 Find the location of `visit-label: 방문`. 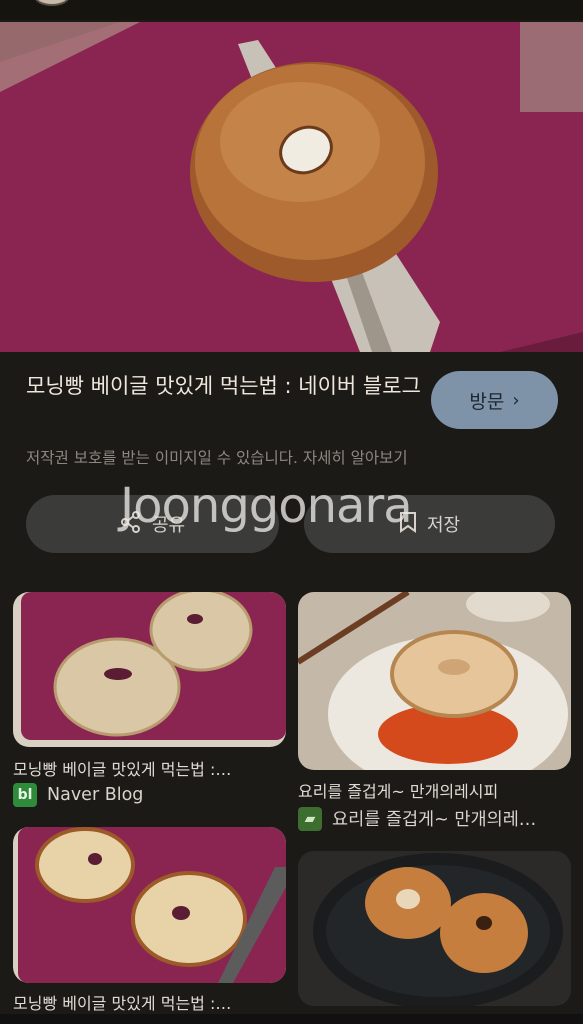

visit-label: 방문 is located at coordinates (487, 401).